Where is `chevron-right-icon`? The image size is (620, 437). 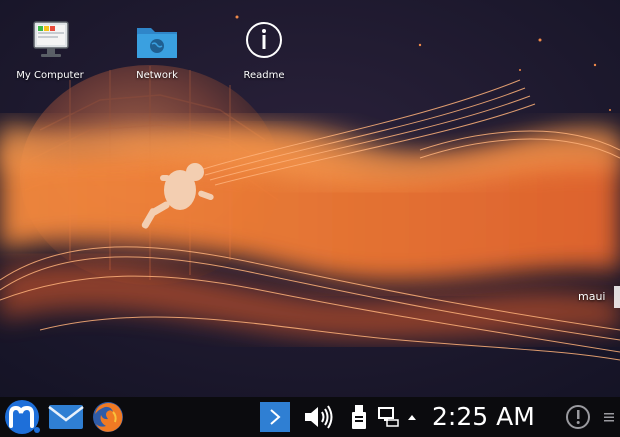 chevron-right-icon is located at coordinates (275, 417).